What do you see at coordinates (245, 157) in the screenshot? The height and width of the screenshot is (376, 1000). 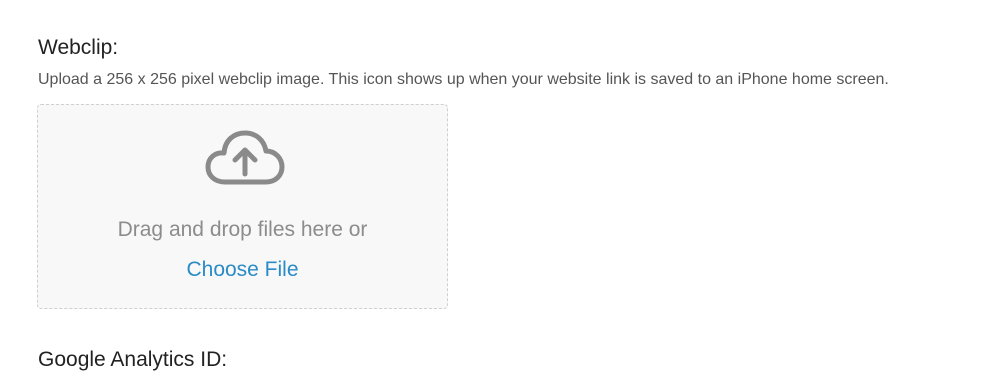 I see `cloud-upload-icon` at bounding box center [245, 157].